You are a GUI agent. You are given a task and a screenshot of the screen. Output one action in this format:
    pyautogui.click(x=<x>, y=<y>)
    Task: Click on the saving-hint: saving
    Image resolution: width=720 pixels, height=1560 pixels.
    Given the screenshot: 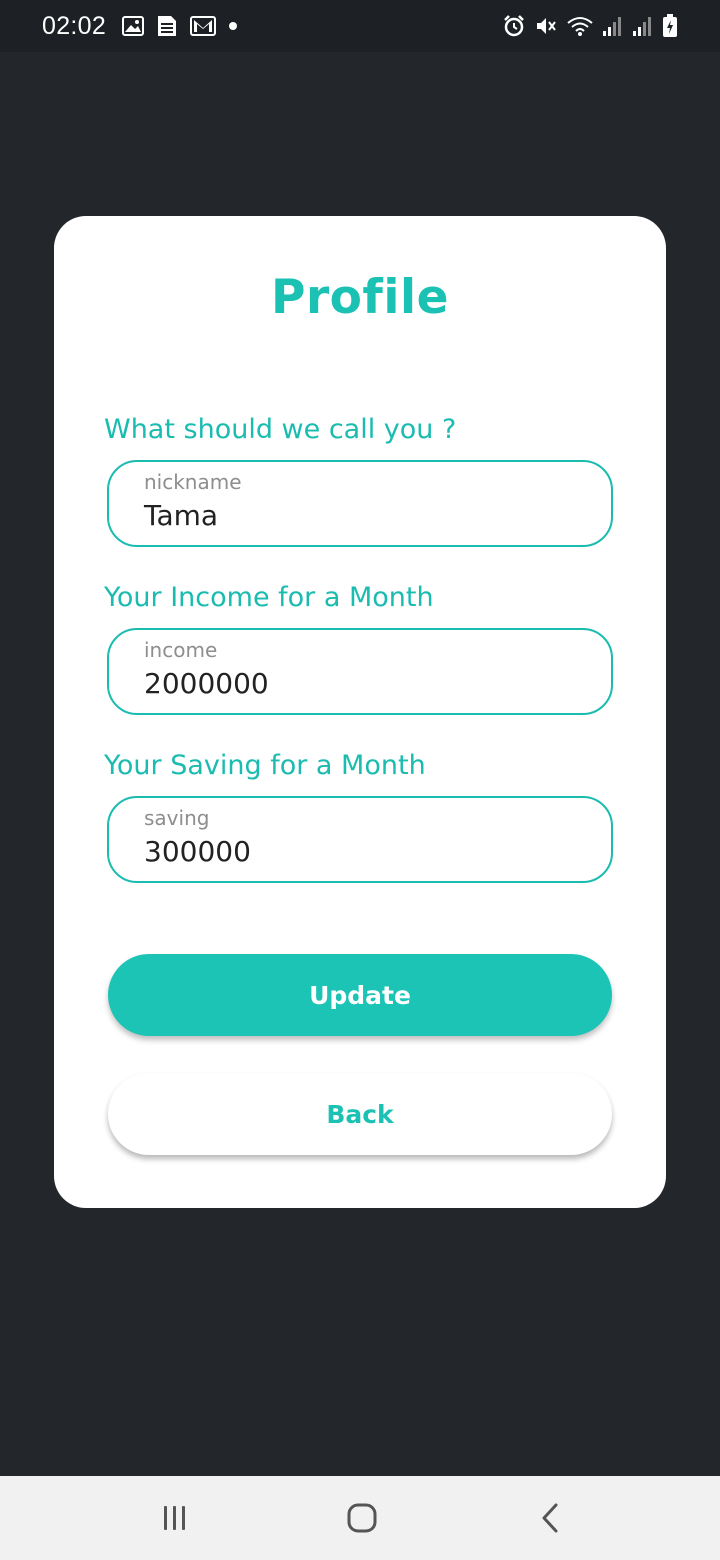 What is the action you would take?
    pyautogui.click(x=177, y=818)
    